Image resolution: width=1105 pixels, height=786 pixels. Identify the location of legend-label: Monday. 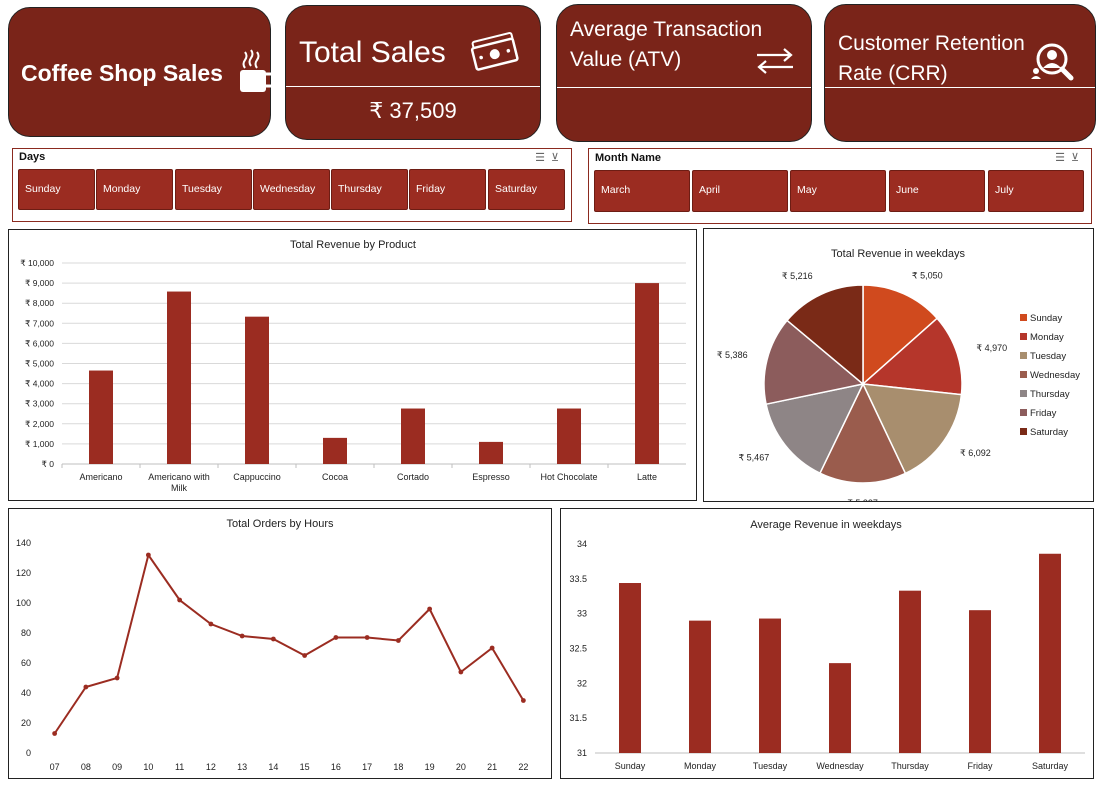
(1047, 337).